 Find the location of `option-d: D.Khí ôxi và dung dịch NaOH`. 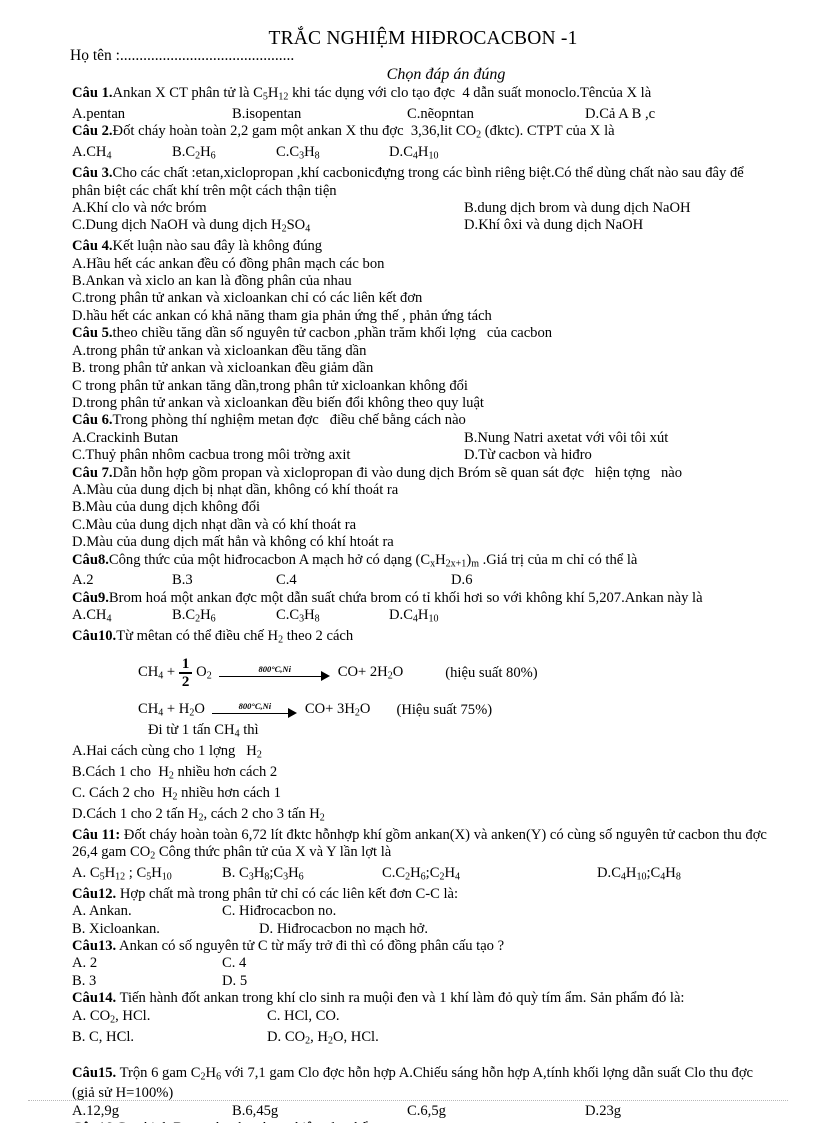

option-d: D.Khí ôxi và dung dịch NaOH is located at coordinates (553, 227).